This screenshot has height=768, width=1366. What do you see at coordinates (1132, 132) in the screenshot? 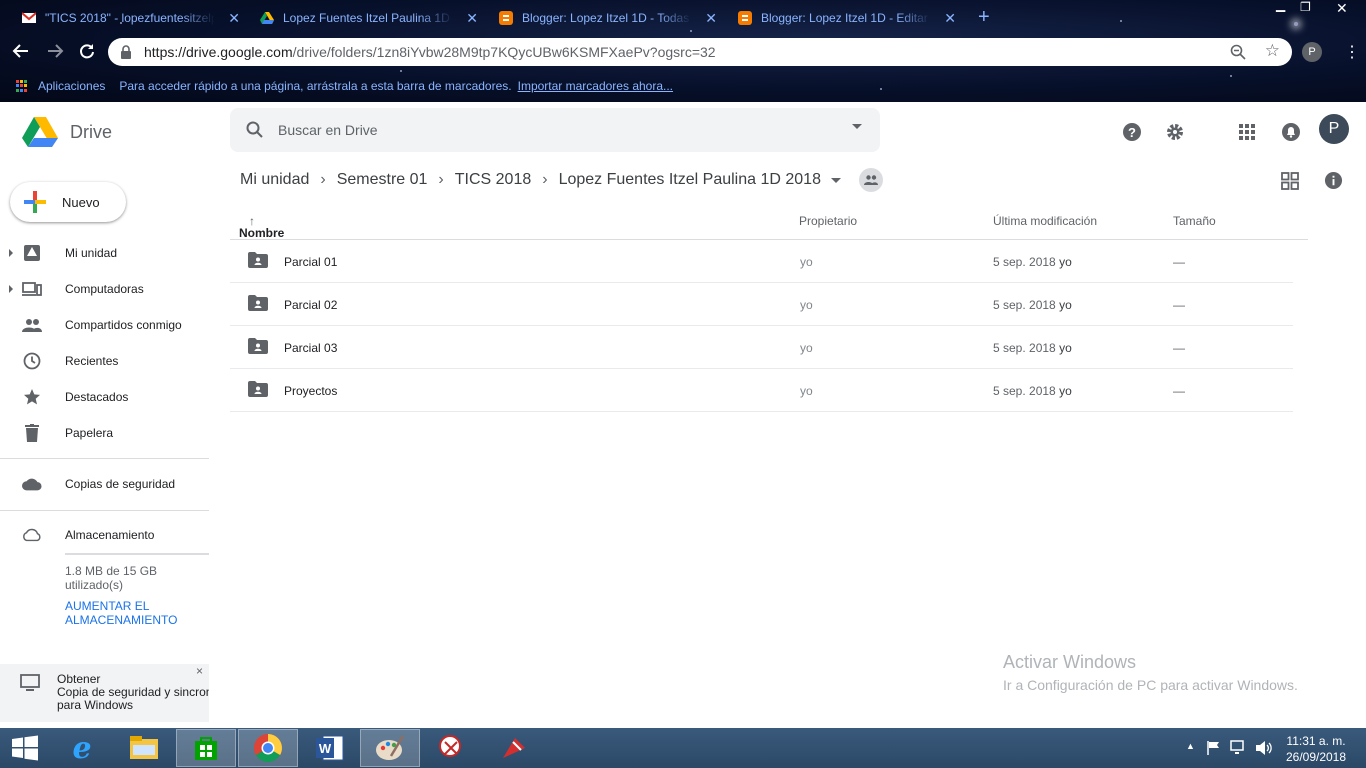
I see `help-icon: ?` at bounding box center [1132, 132].